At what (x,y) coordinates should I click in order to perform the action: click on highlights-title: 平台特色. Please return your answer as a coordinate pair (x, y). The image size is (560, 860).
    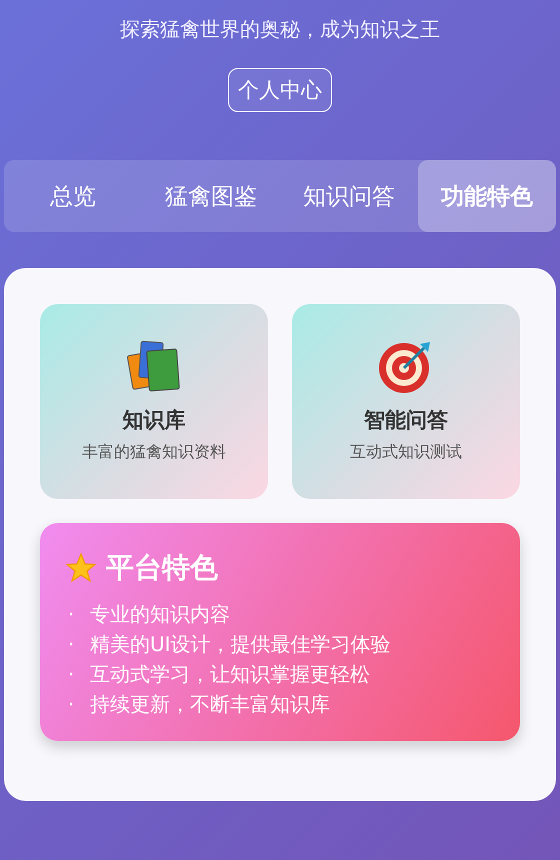
    Looking at the image, I should click on (162, 568).